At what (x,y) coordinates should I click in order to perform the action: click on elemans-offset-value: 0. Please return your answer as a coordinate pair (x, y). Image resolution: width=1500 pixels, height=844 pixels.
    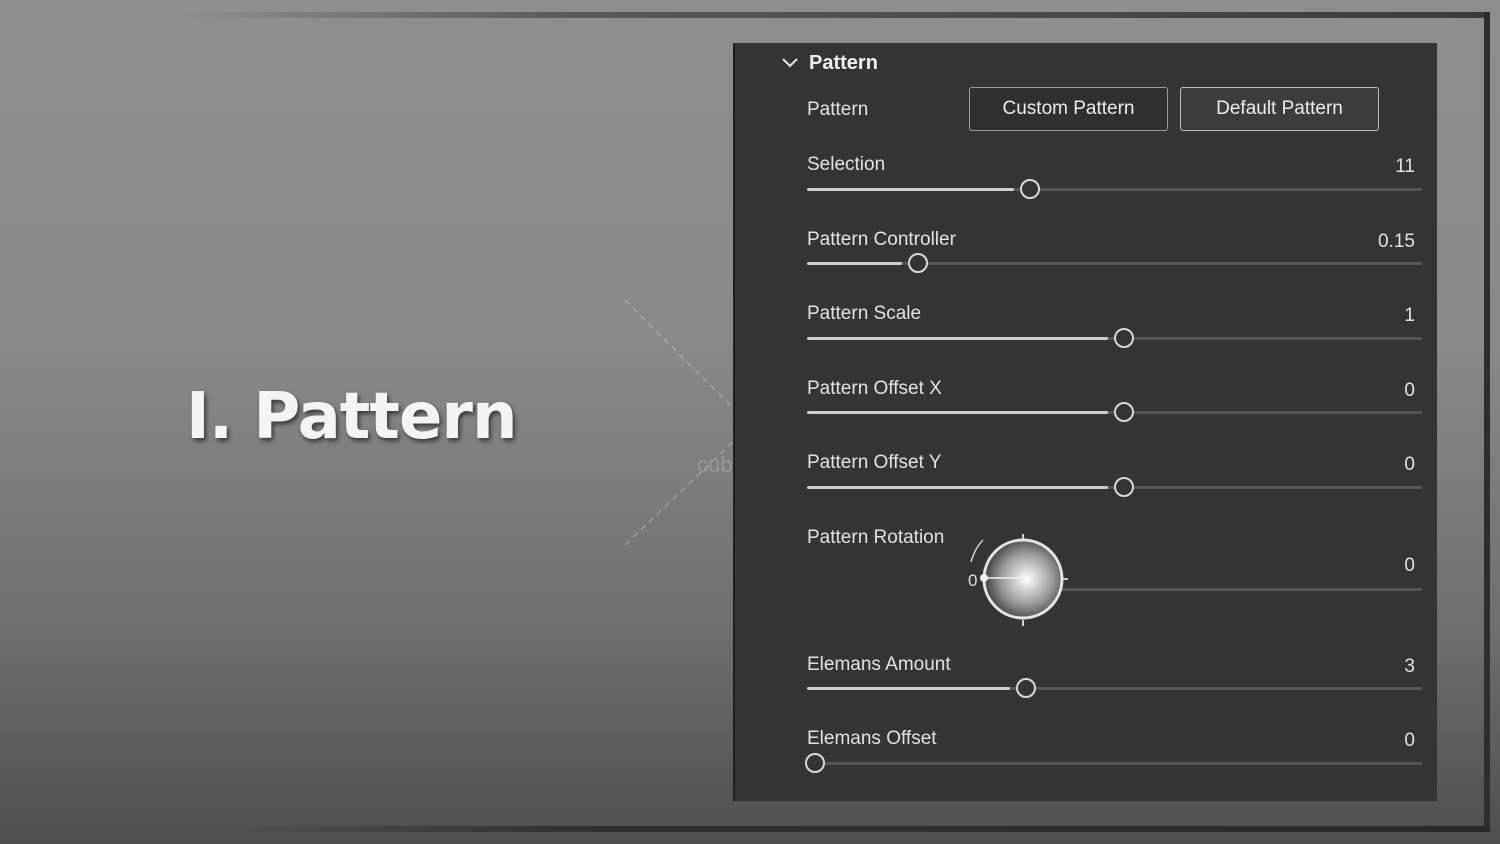
    Looking at the image, I should click on (1409, 740).